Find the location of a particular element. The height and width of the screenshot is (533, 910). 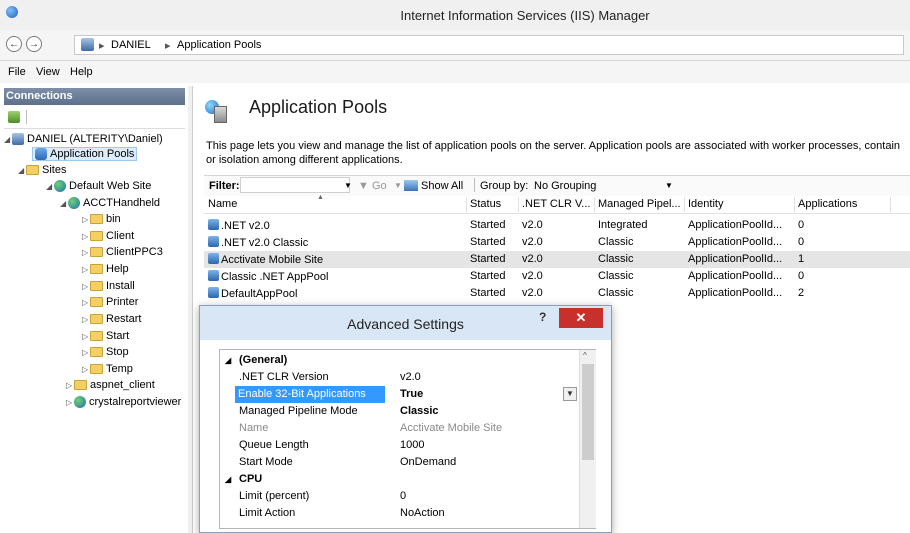

forward-button: → is located at coordinates (34, 44).